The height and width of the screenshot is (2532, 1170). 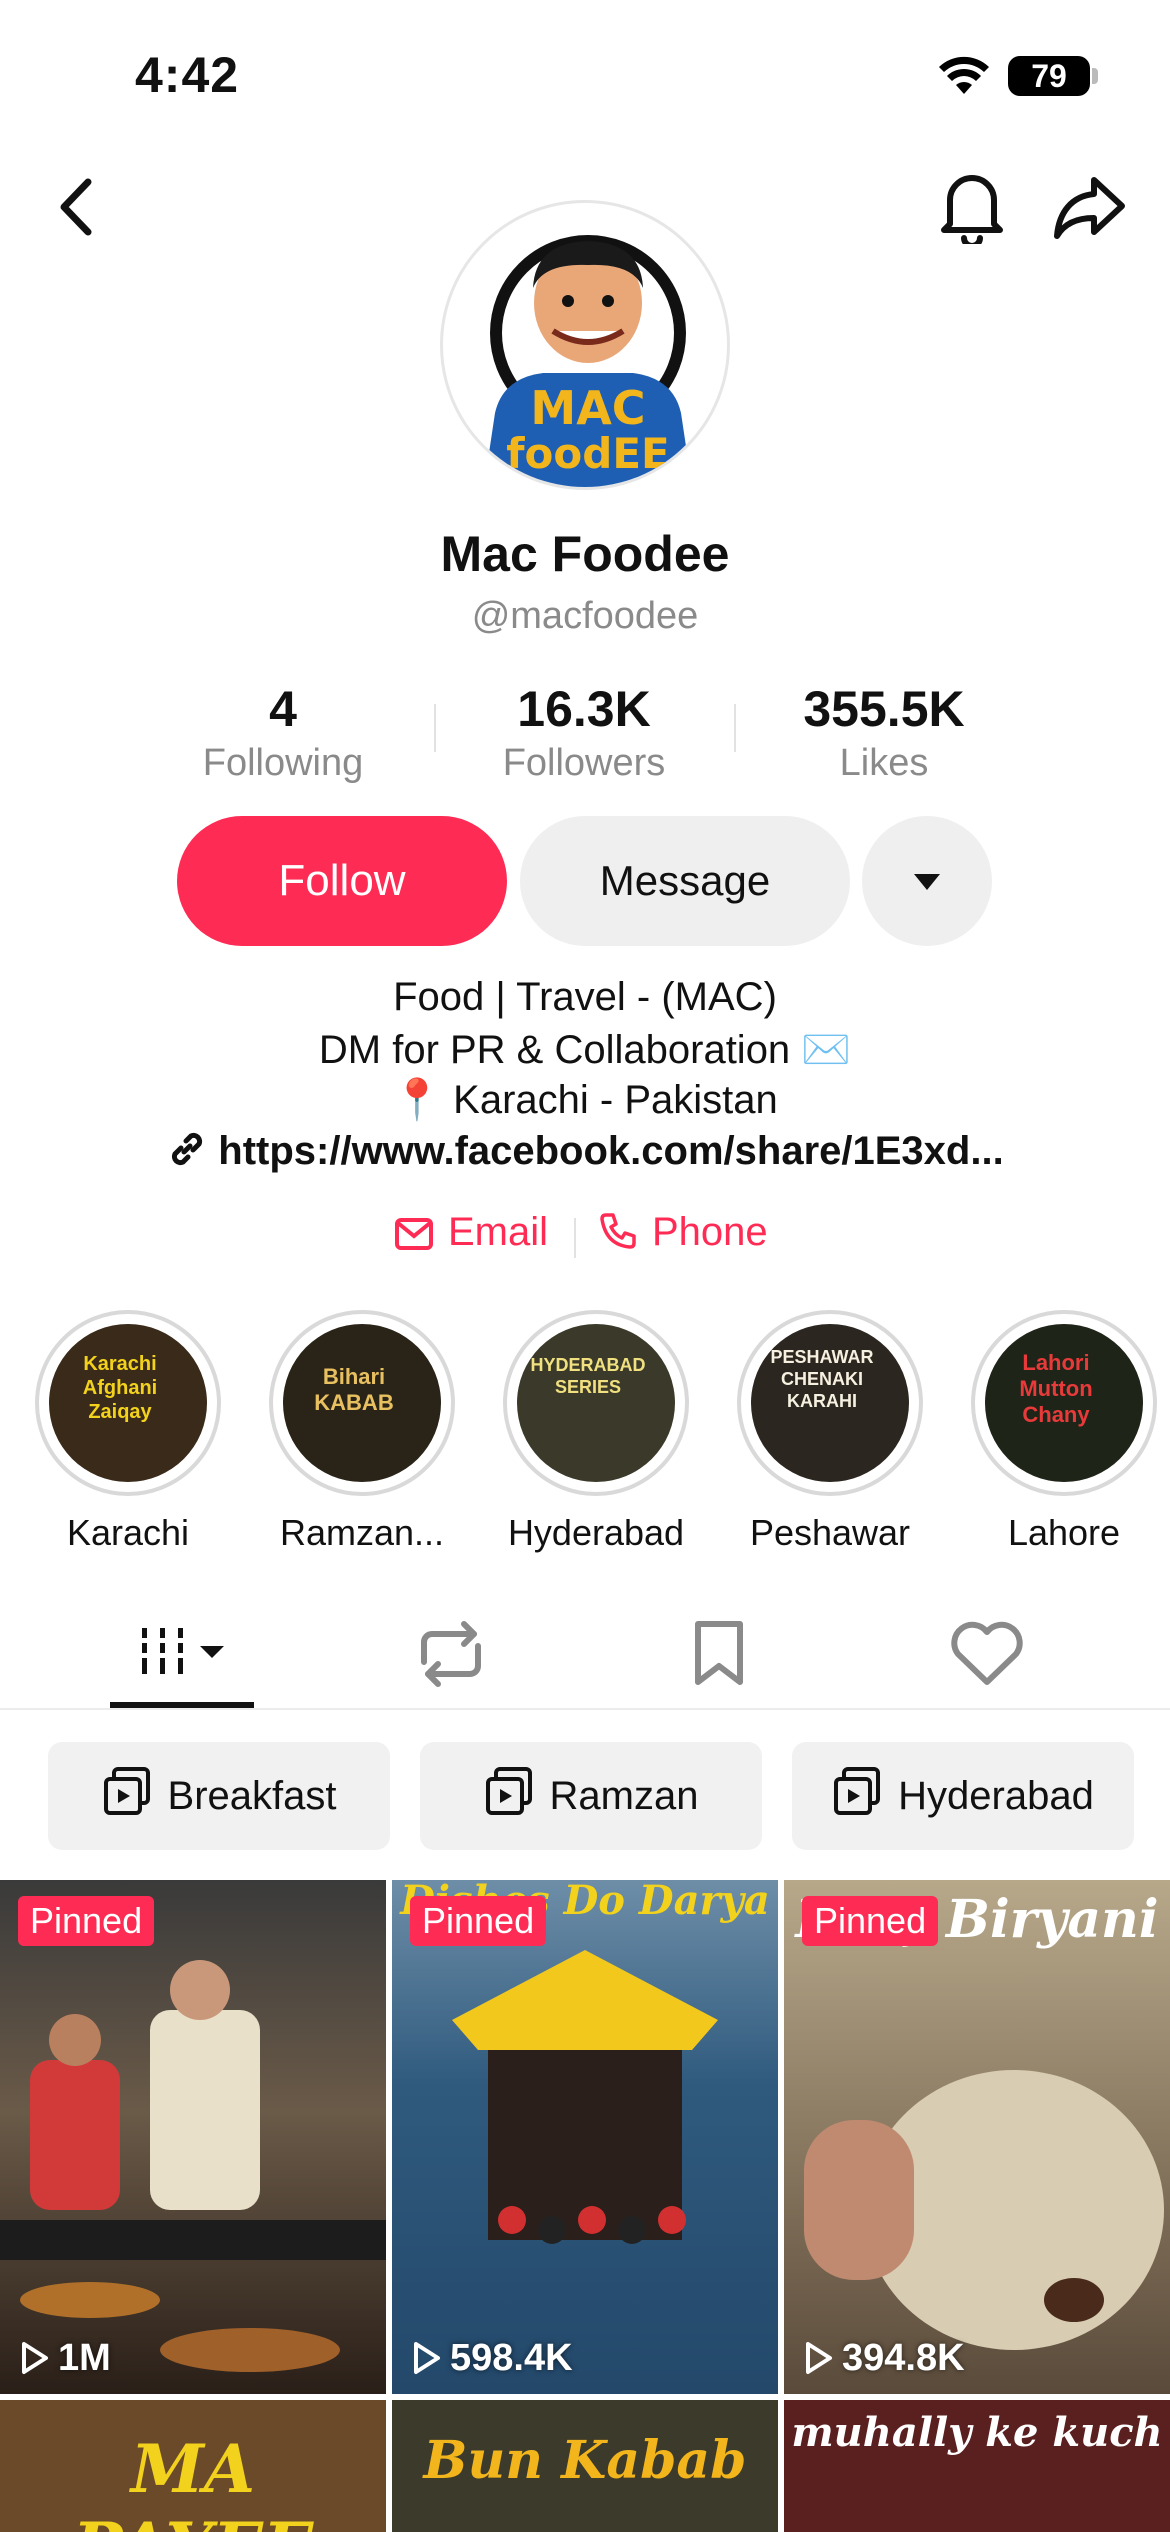 I want to click on highlight-ring: PESHAWAR CHENAKI KARAHI, so click(x=830, y=1403).